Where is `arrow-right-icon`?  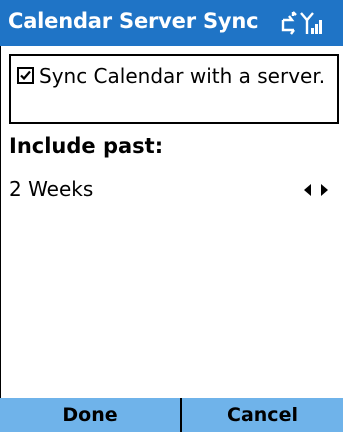 arrow-right-icon is located at coordinates (325, 190).